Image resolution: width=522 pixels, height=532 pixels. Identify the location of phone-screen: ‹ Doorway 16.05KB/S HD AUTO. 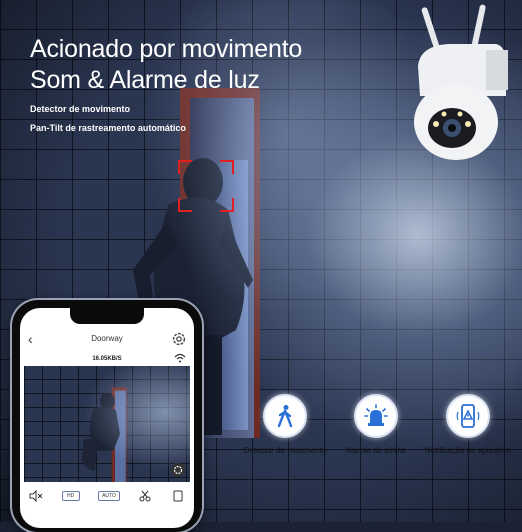
(107, 418).